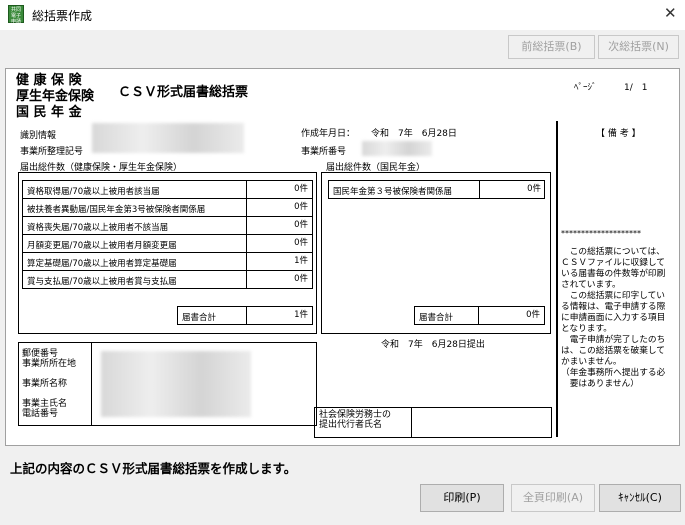  I want to click on window-title: 総括票作成, so click(62, 16).